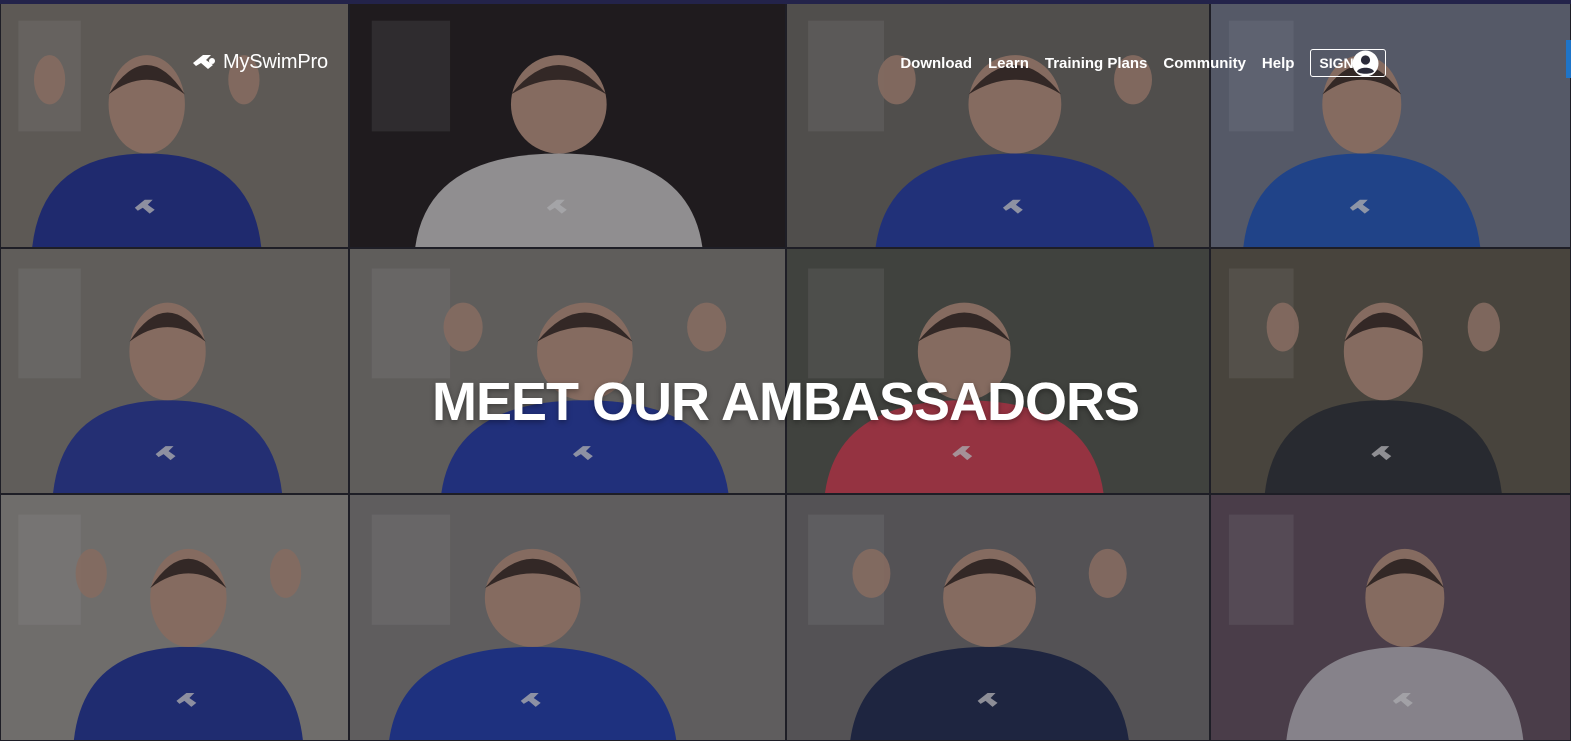  I want to click on side-tab, so click(1568, 59).